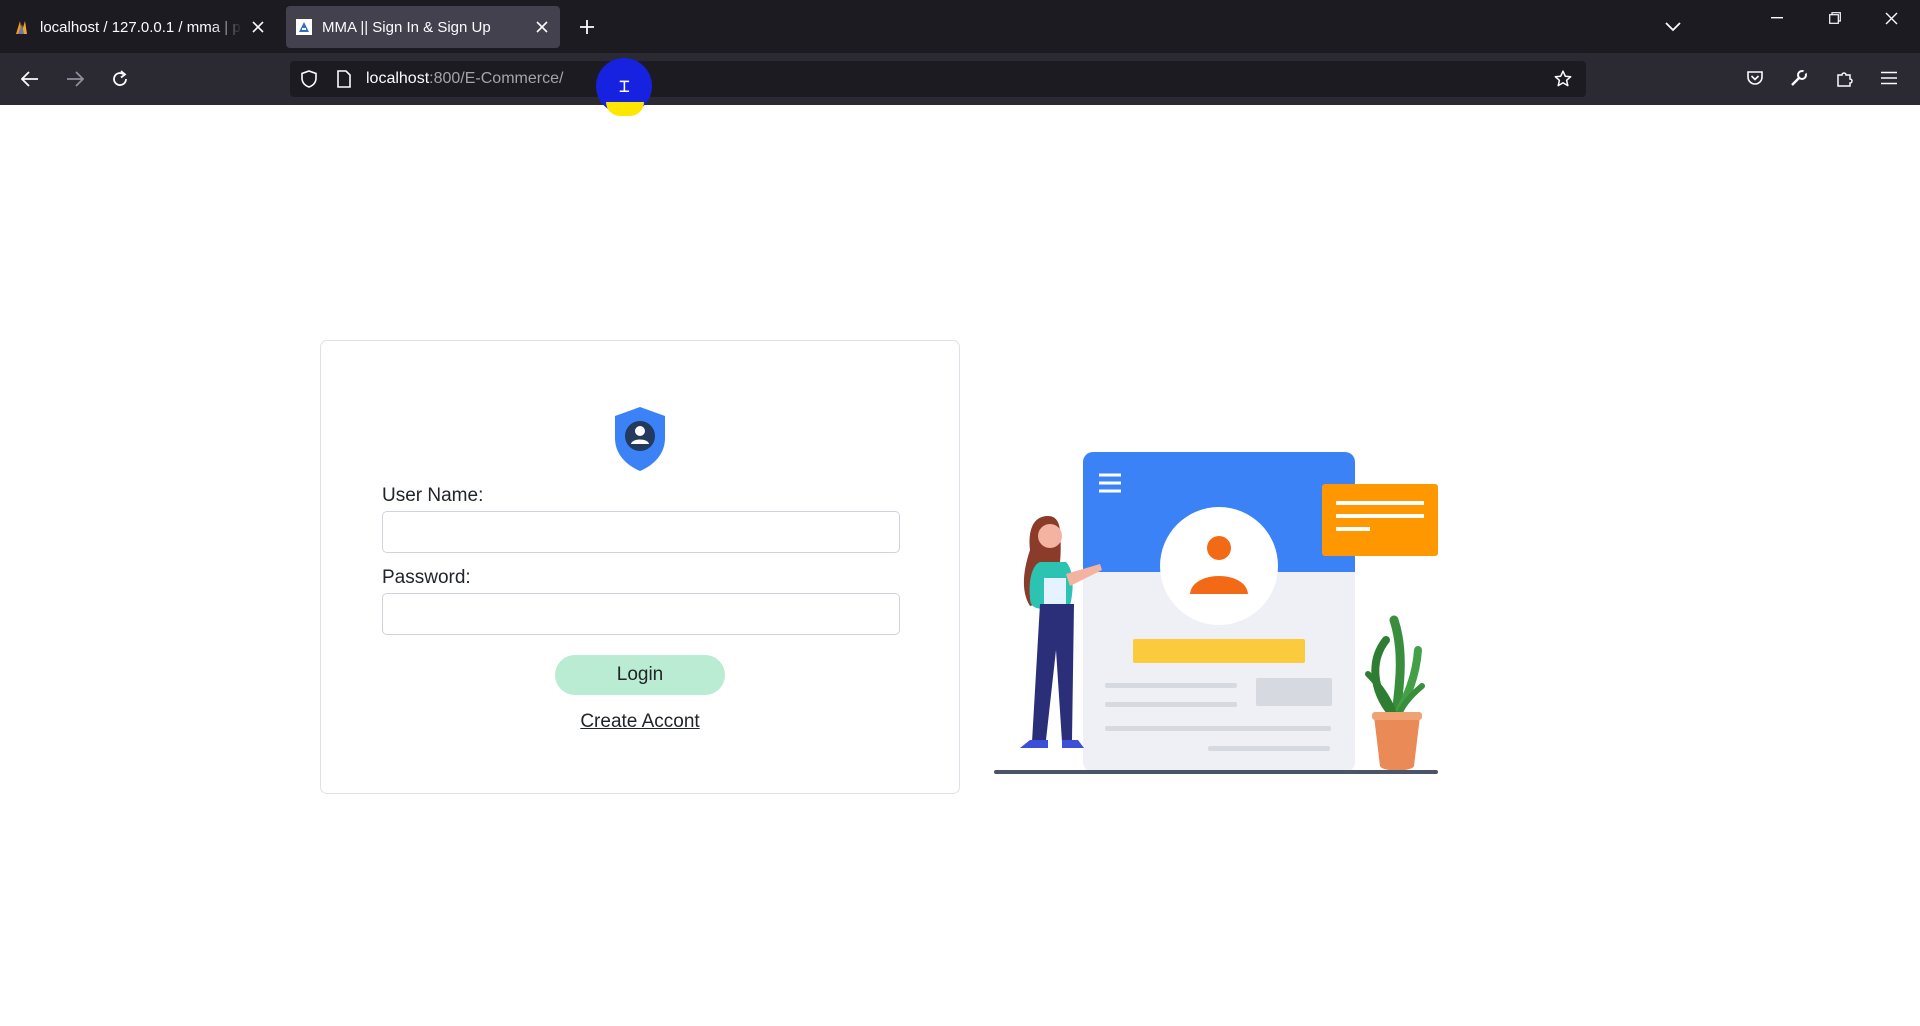  Describe the element at coordinates (1845, 78) in the screenshot. I see `puzzle-icon` at that location.